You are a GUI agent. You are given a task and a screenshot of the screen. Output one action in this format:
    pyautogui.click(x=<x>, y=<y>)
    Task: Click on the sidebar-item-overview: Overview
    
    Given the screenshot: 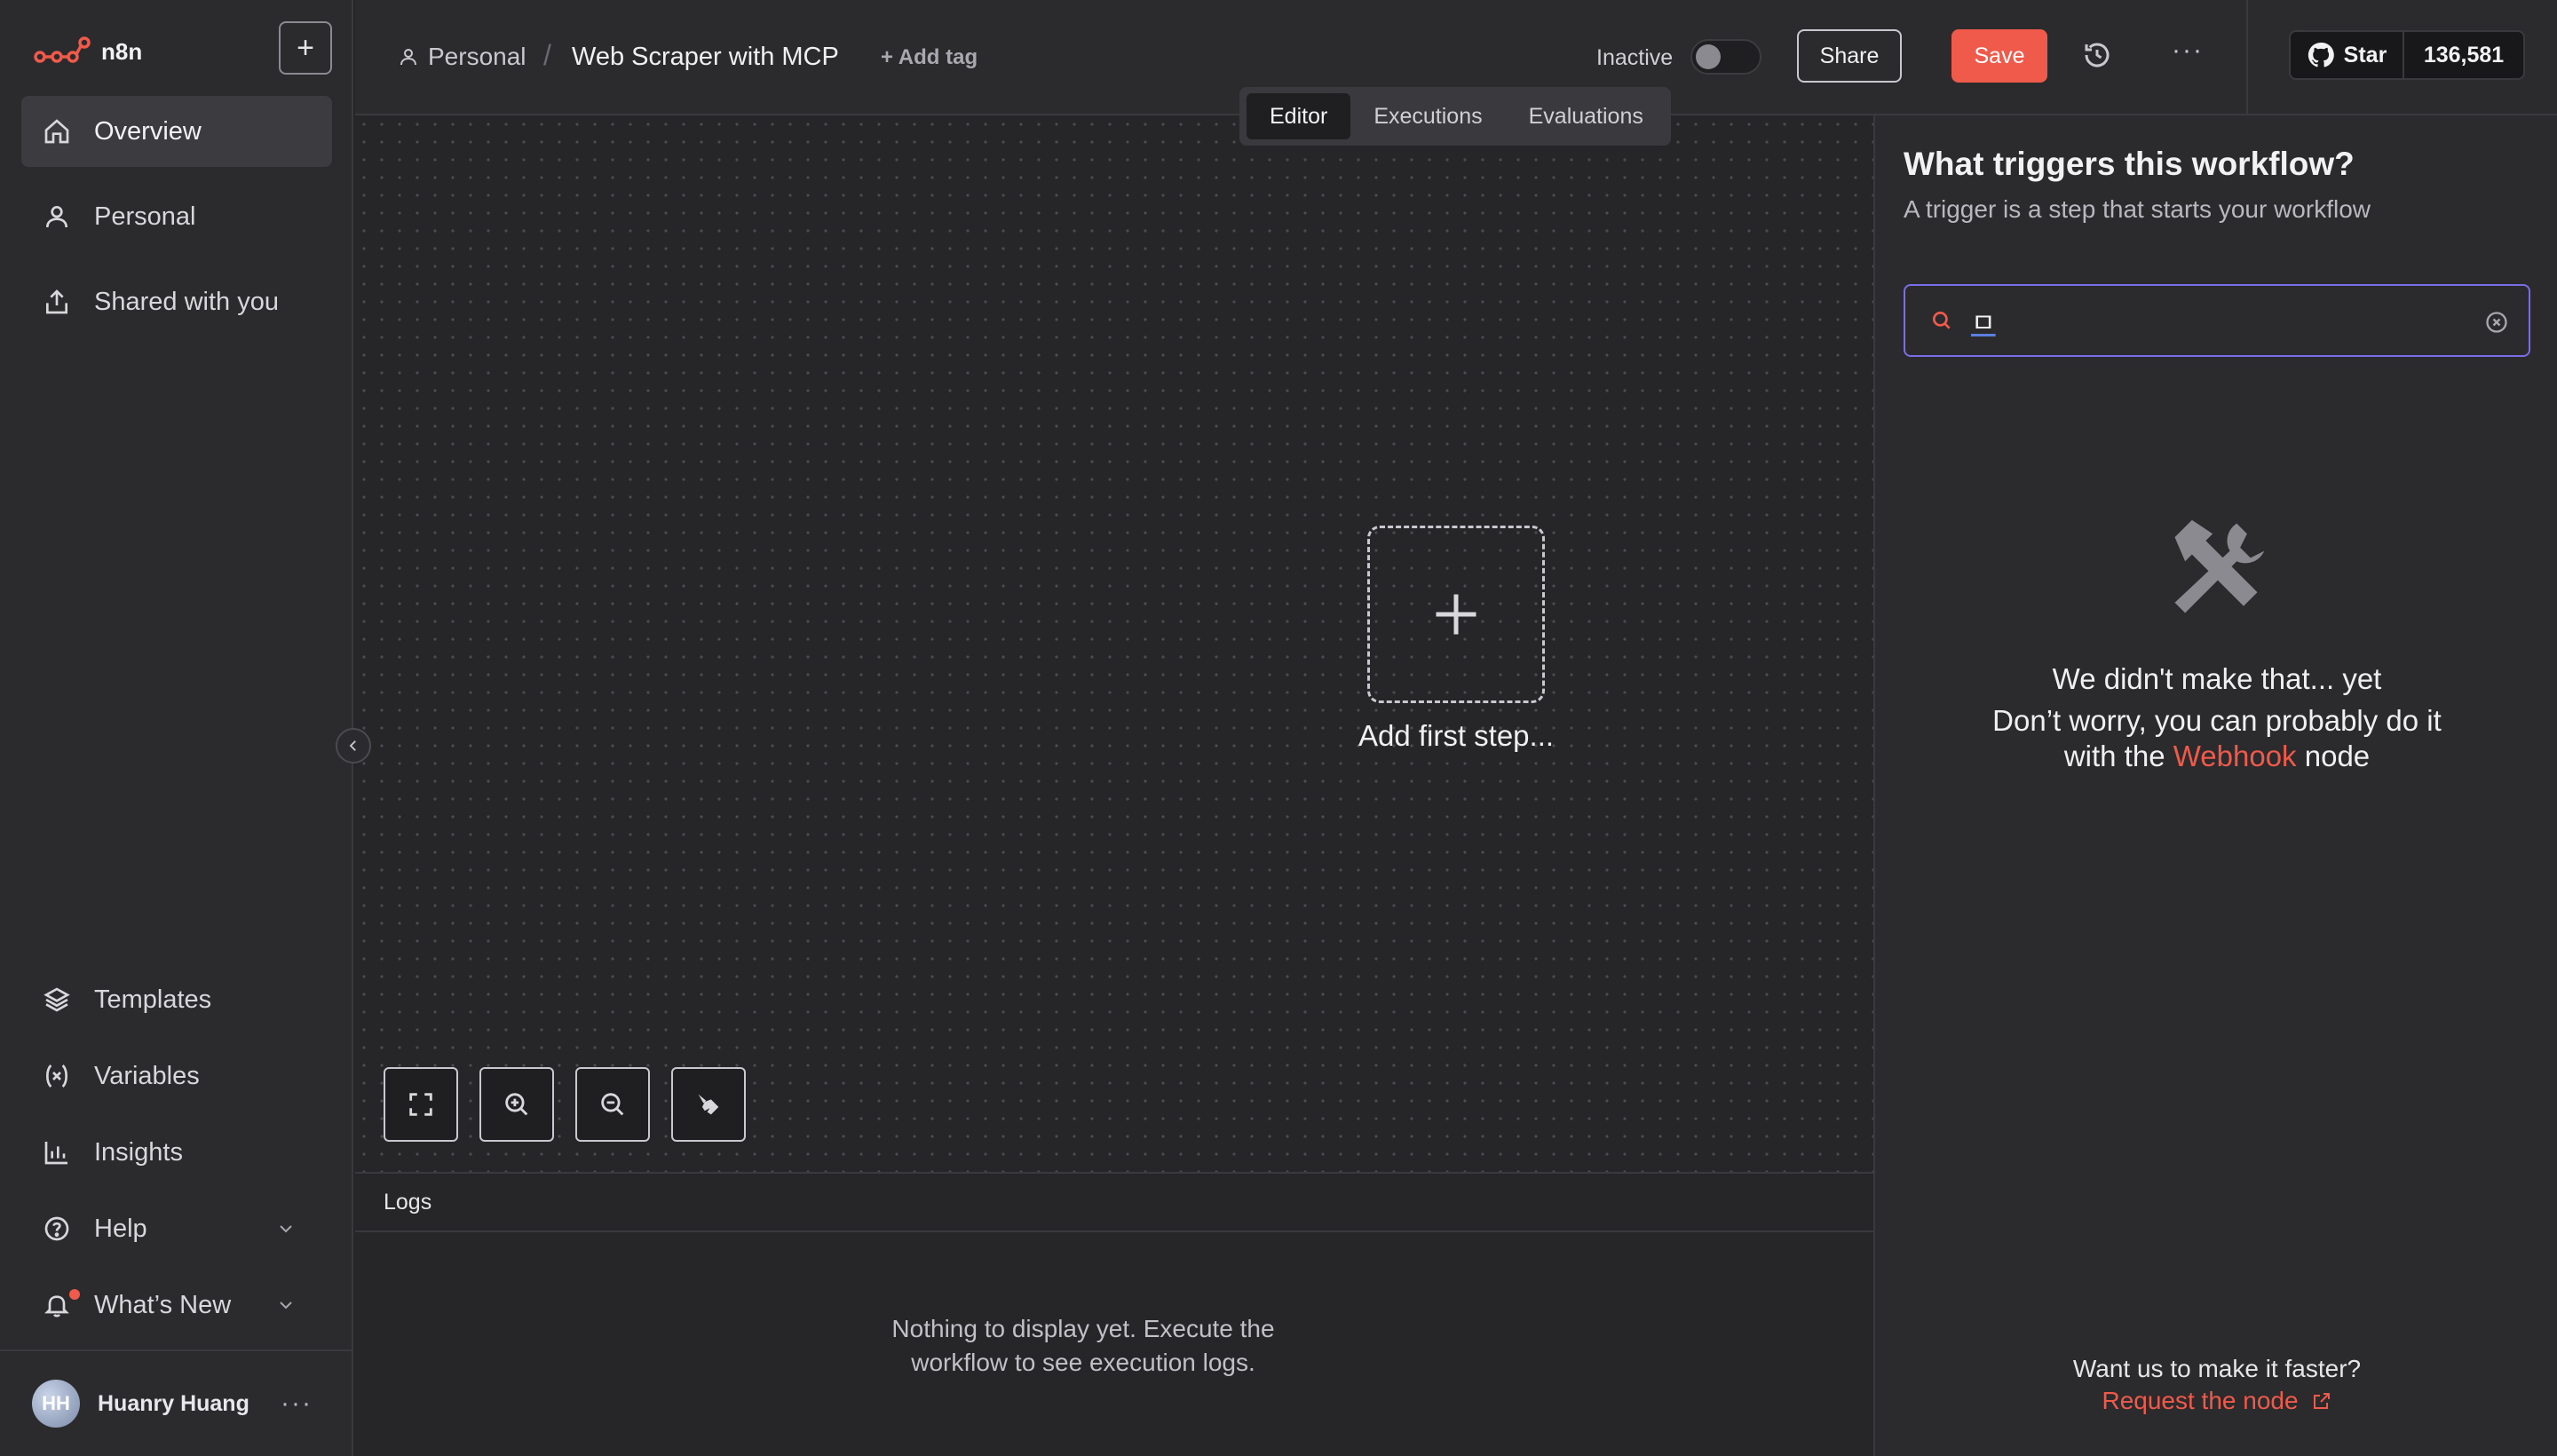 What is the action you would take?
    pyautogui.click(x=176, y=131)
    